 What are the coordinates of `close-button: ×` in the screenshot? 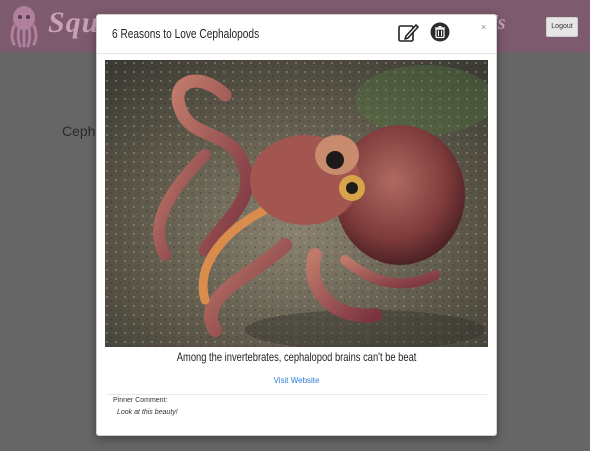 It's located at (483, 27).